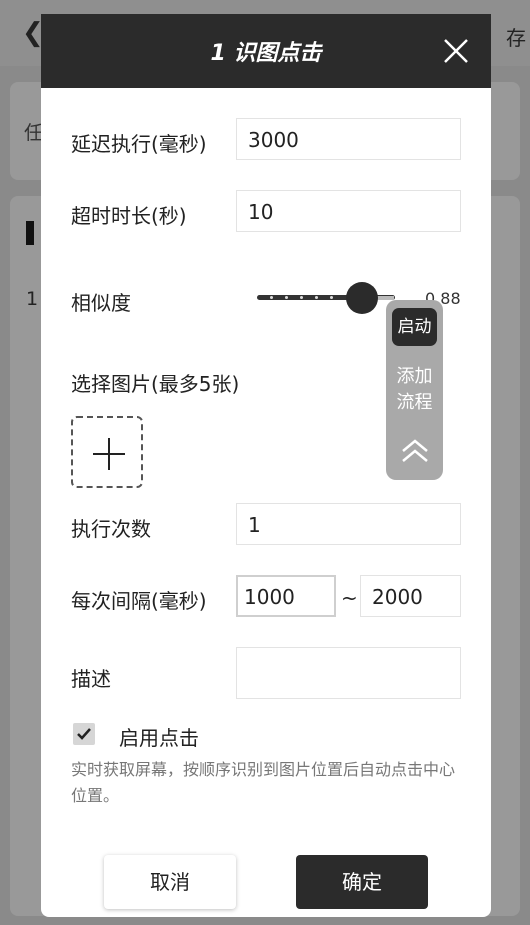 This screenshot has height=925, width=530. I want to click on slider-track-remaining, so click(385, 298).